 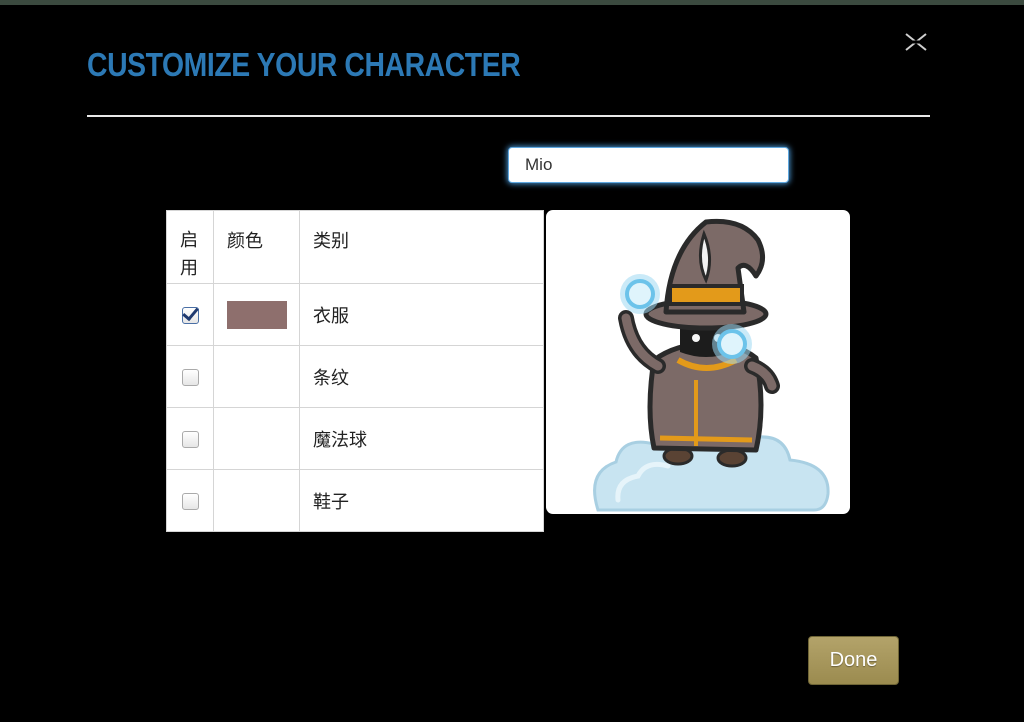 What do you see at coordinates (508, 116) in the screenshot?
I see `title-divider` at bounding box center [508, 116].